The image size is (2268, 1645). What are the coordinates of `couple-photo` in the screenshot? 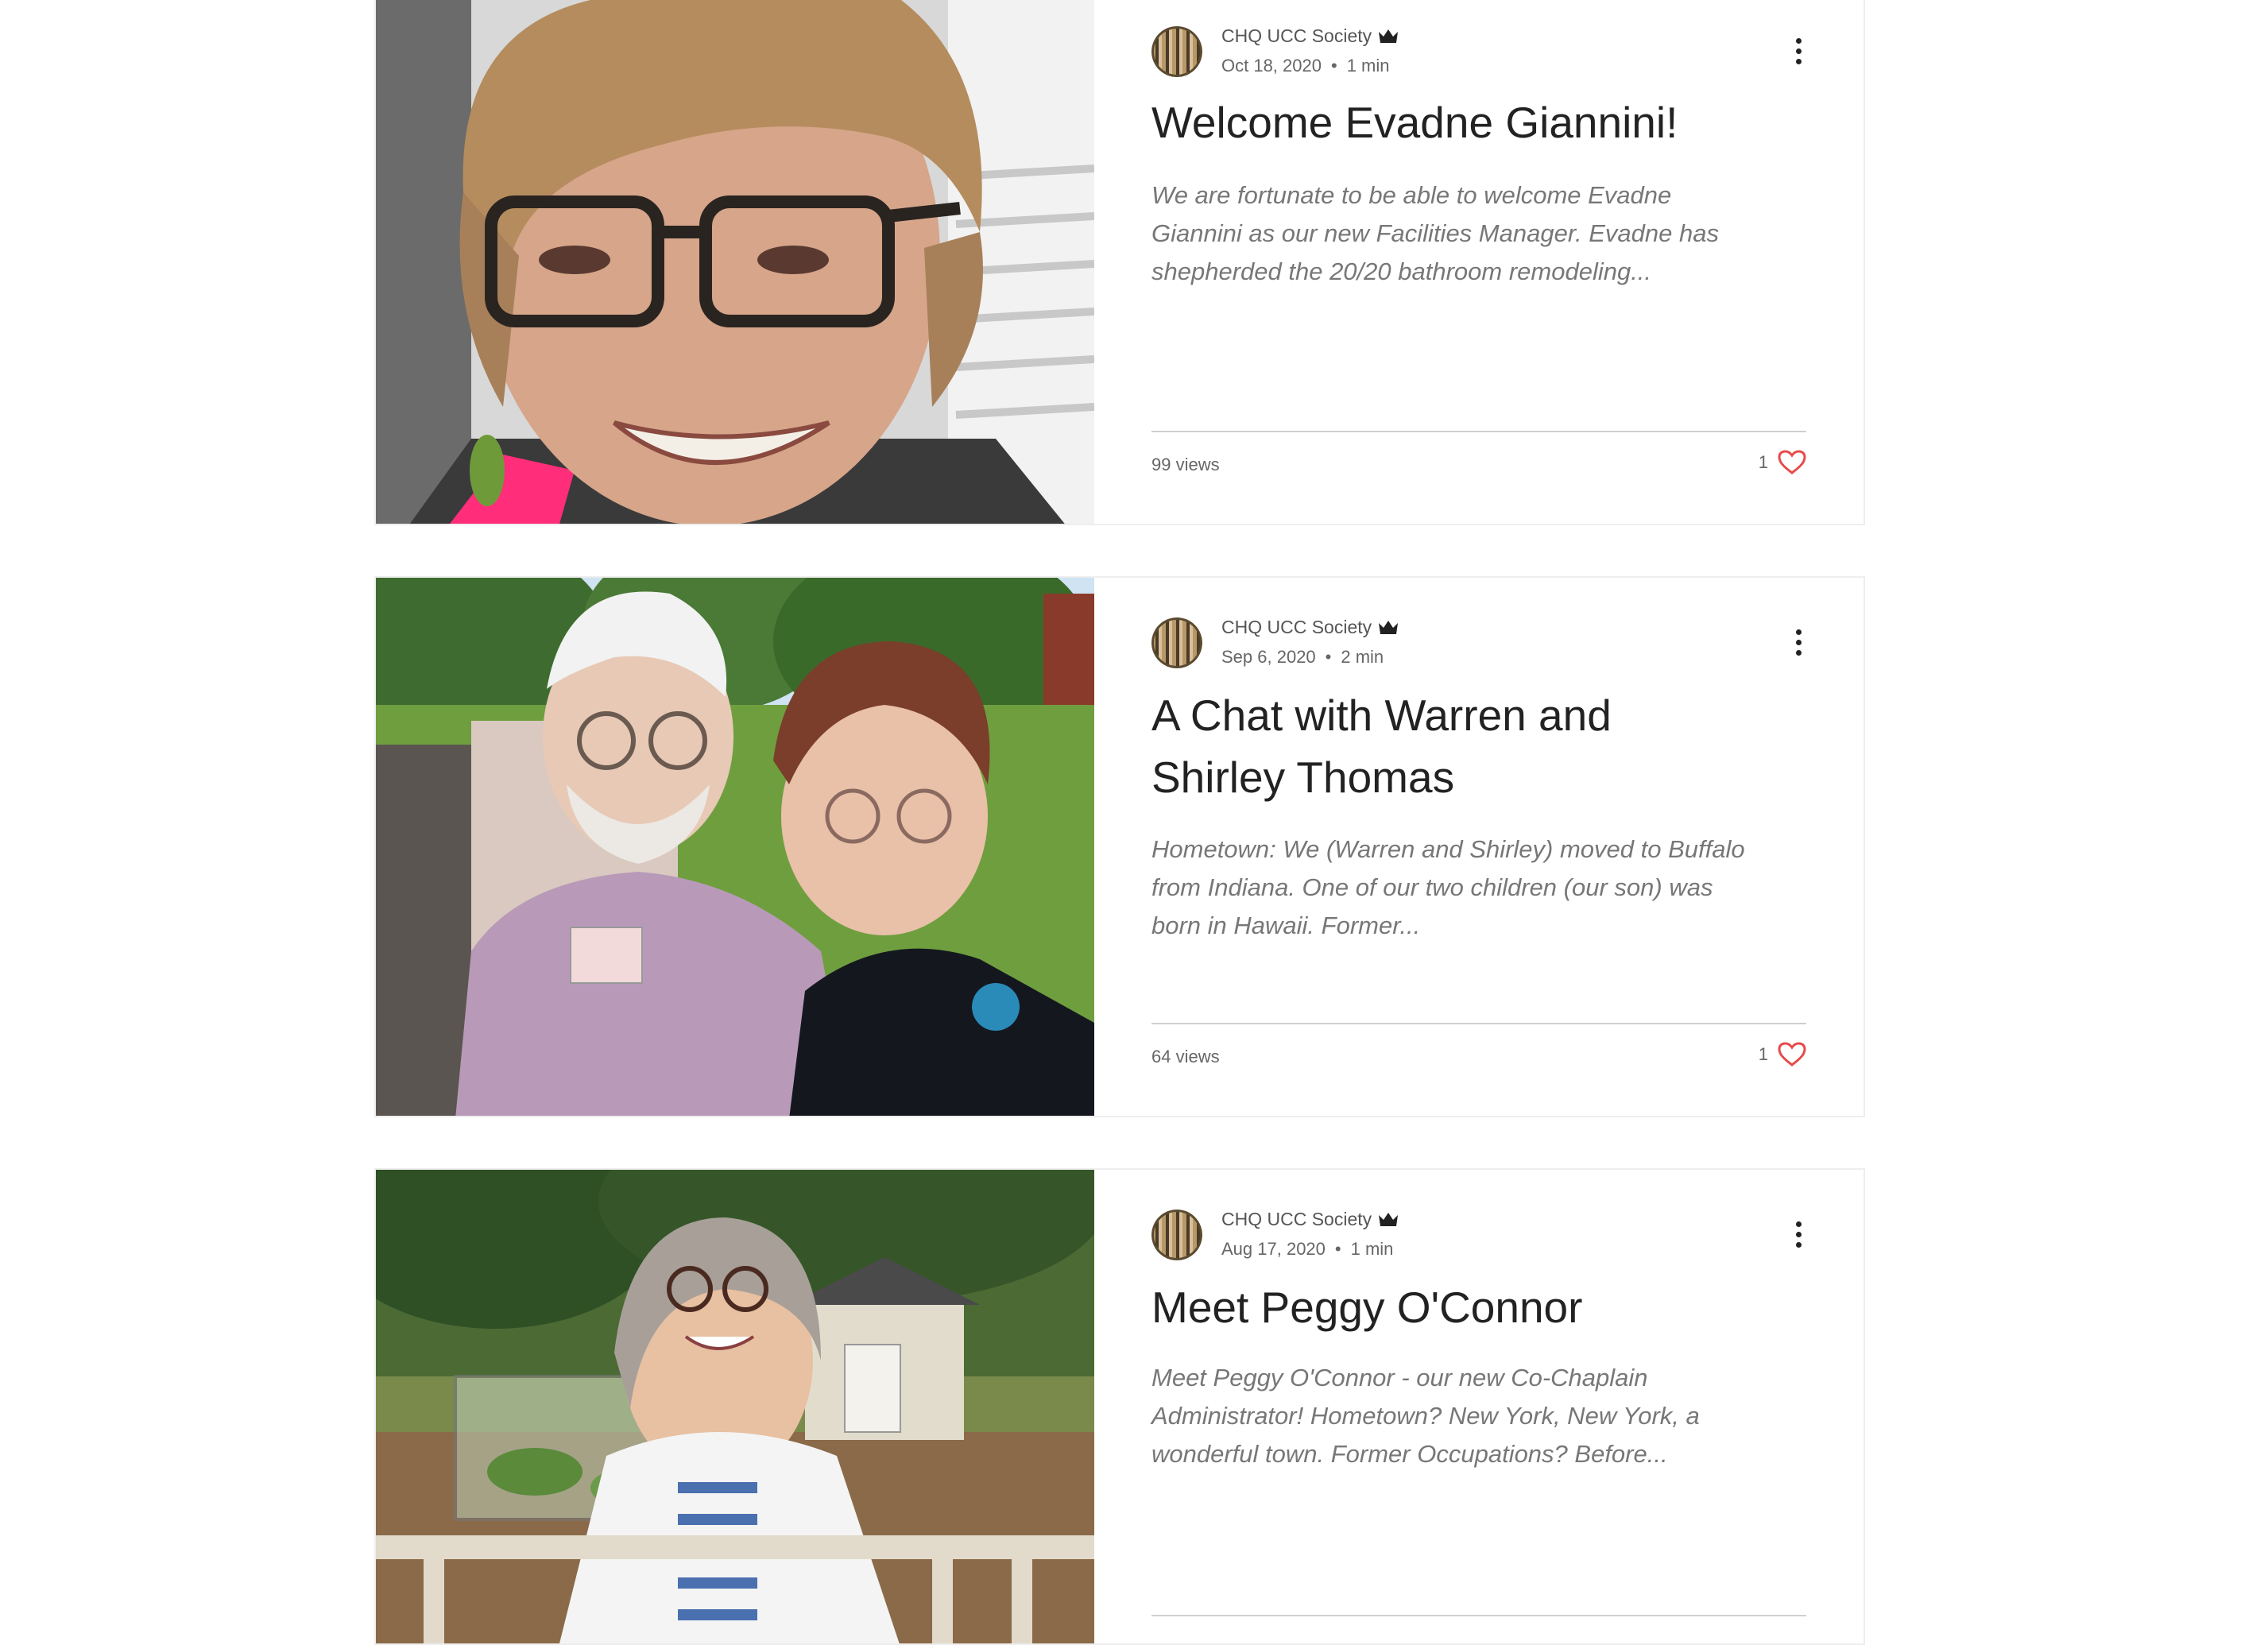 It's located at (735, 847).